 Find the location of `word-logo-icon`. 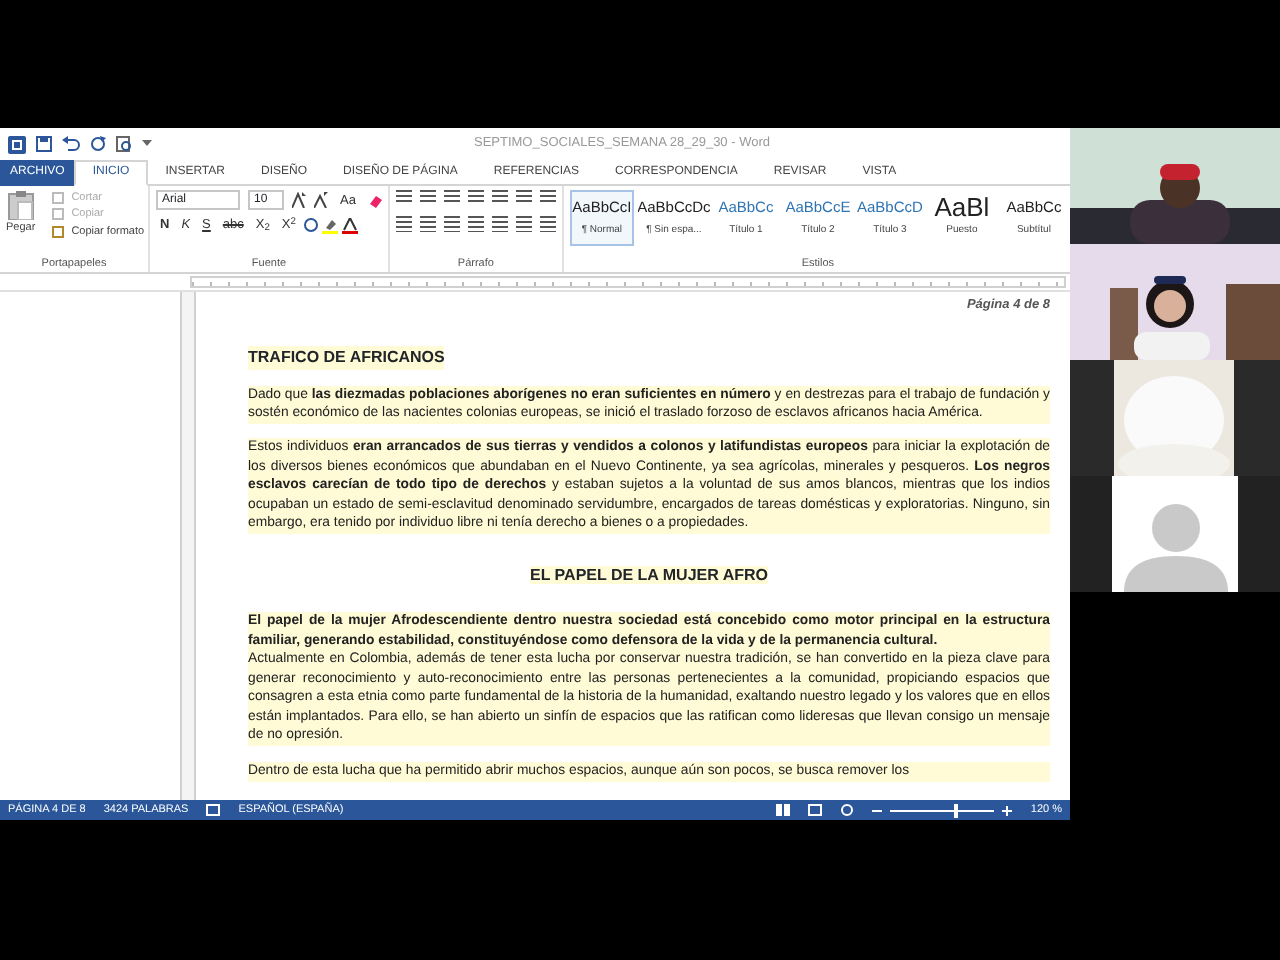

word-logo-icon is located at coordinates (17, 144).